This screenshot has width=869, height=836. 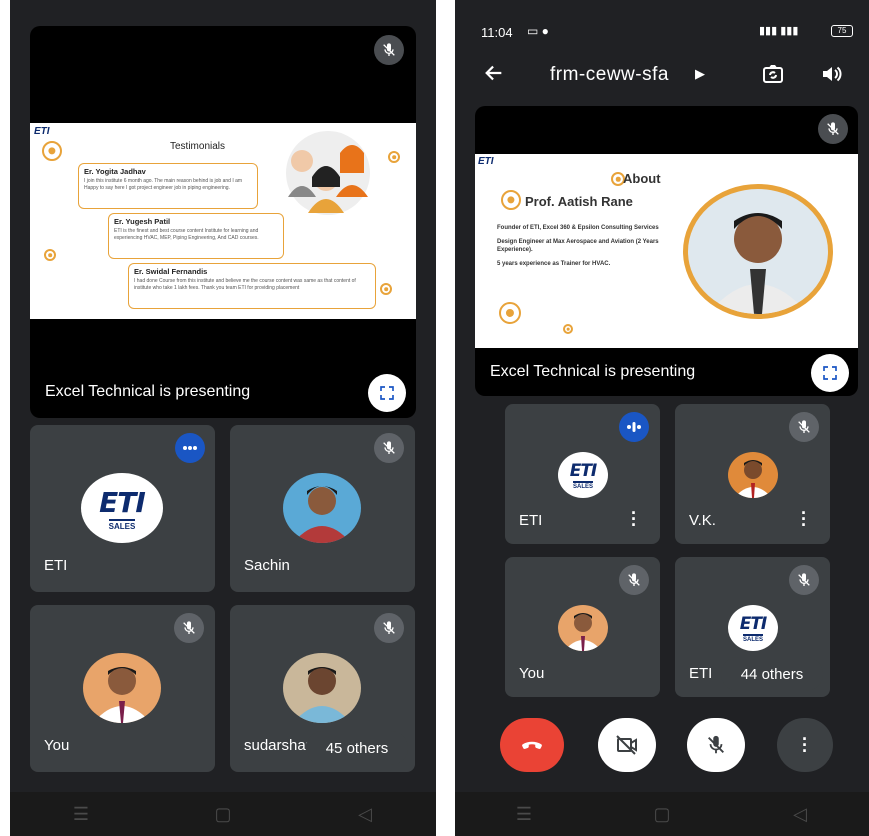 What do you see at coordinates (662, 20) in the screenshot?
I see `status-bar: 11:04 ▭ ● ▮▮▮ ▮▮▮ 75` at bounding box center [662, 20].